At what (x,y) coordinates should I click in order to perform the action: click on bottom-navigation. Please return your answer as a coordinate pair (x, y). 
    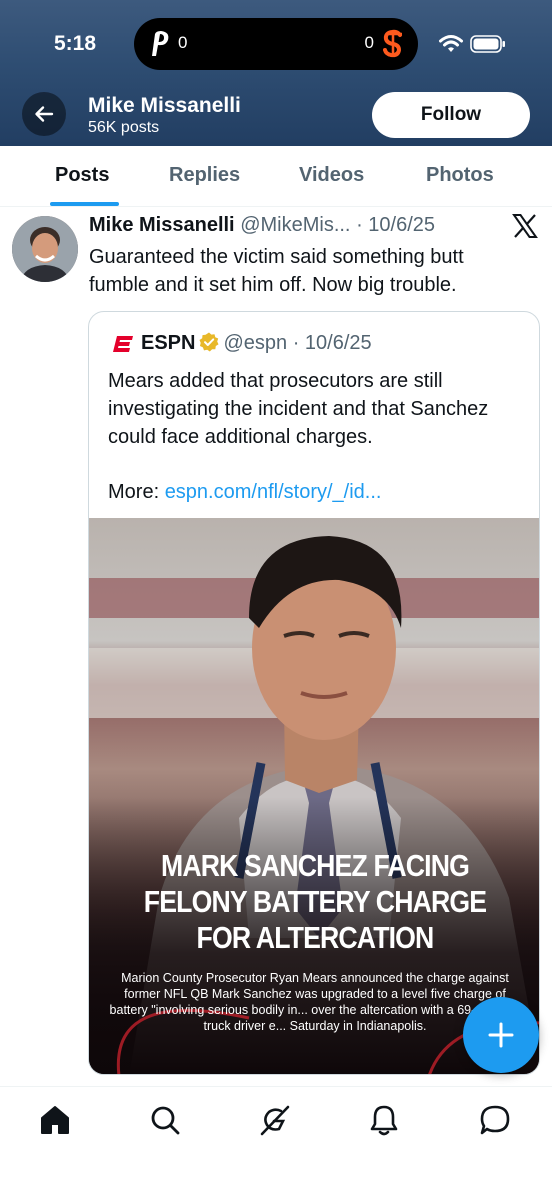
    Looking at the image, I should click on (276, 1143).